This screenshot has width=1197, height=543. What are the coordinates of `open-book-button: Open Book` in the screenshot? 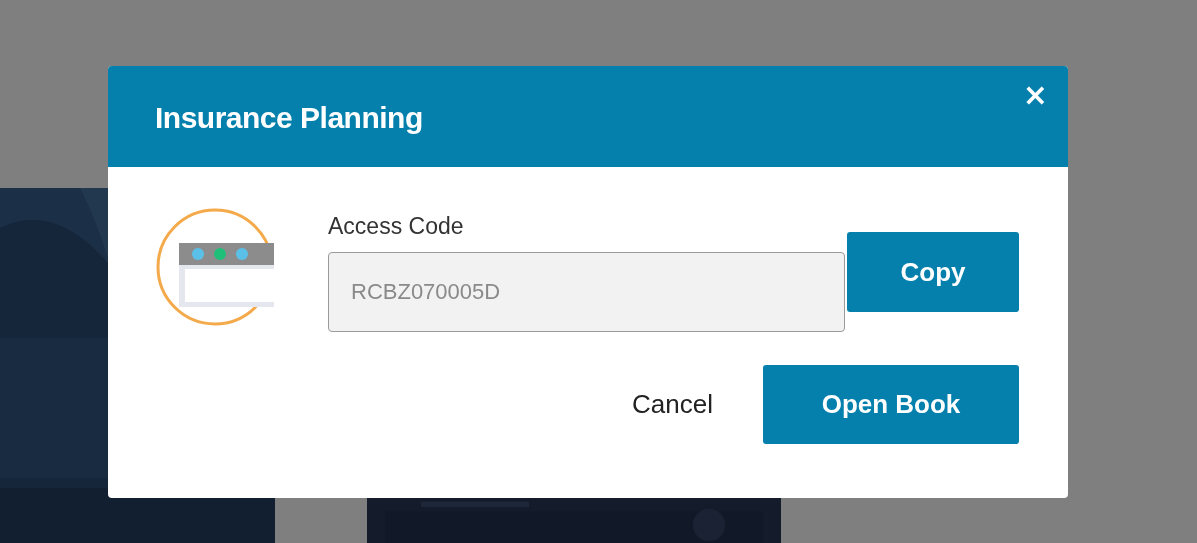 It's located at (891, 404).